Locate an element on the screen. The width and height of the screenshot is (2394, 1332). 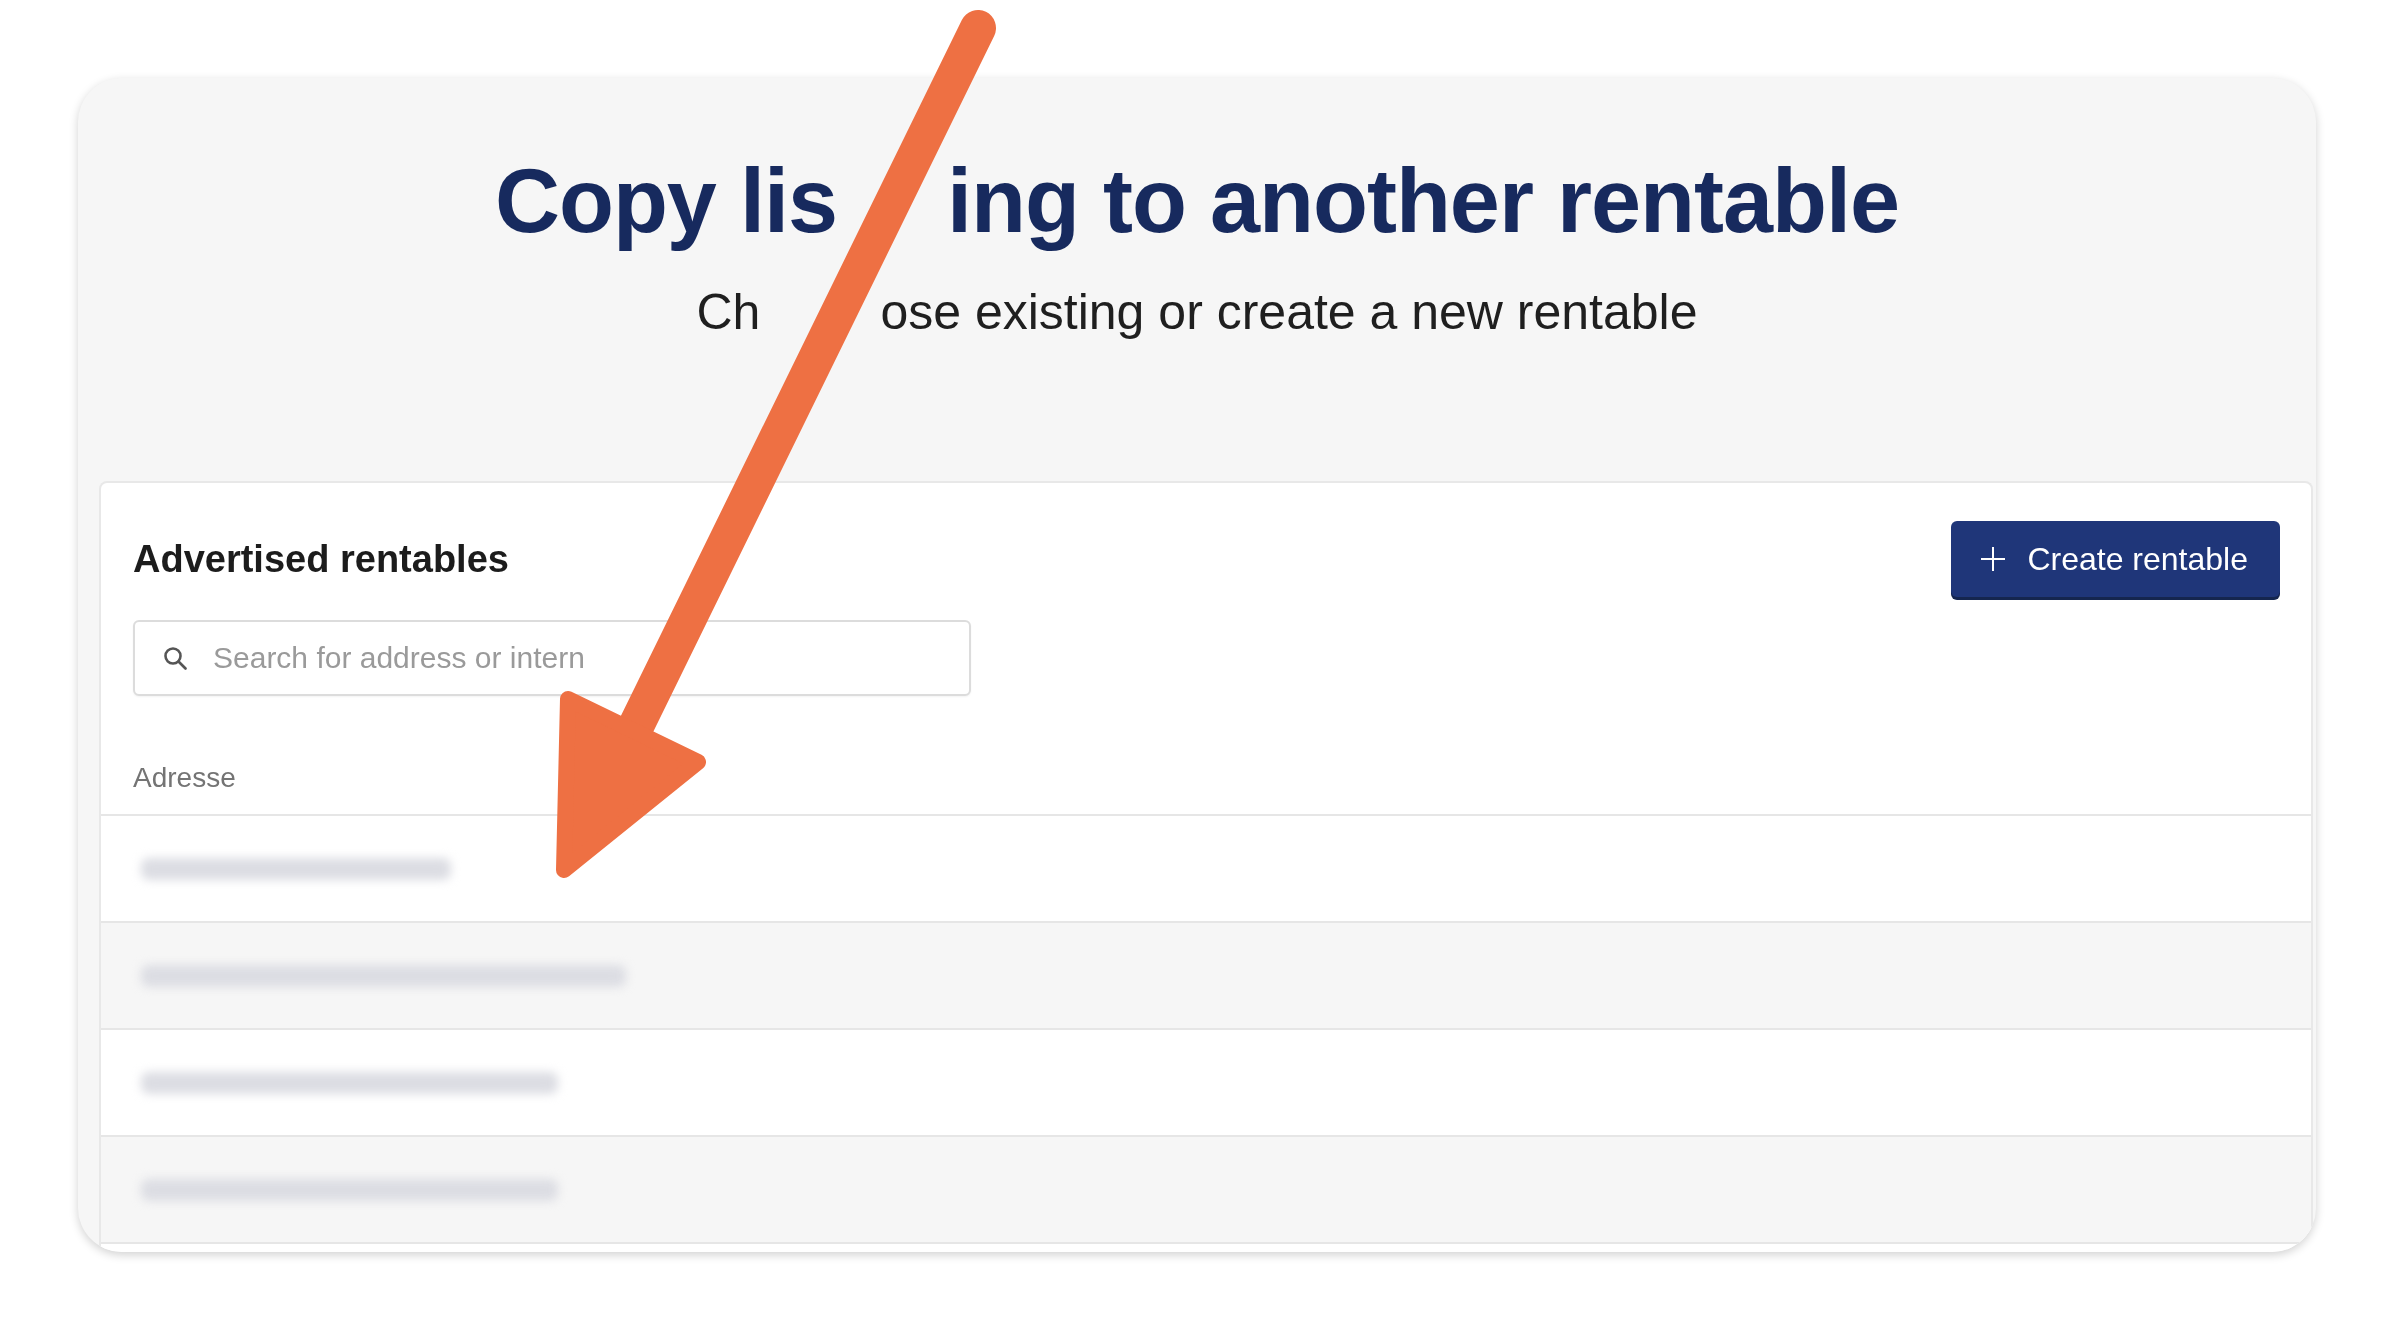
search-field: Search for address or intern is located at coordinates (552, 658).